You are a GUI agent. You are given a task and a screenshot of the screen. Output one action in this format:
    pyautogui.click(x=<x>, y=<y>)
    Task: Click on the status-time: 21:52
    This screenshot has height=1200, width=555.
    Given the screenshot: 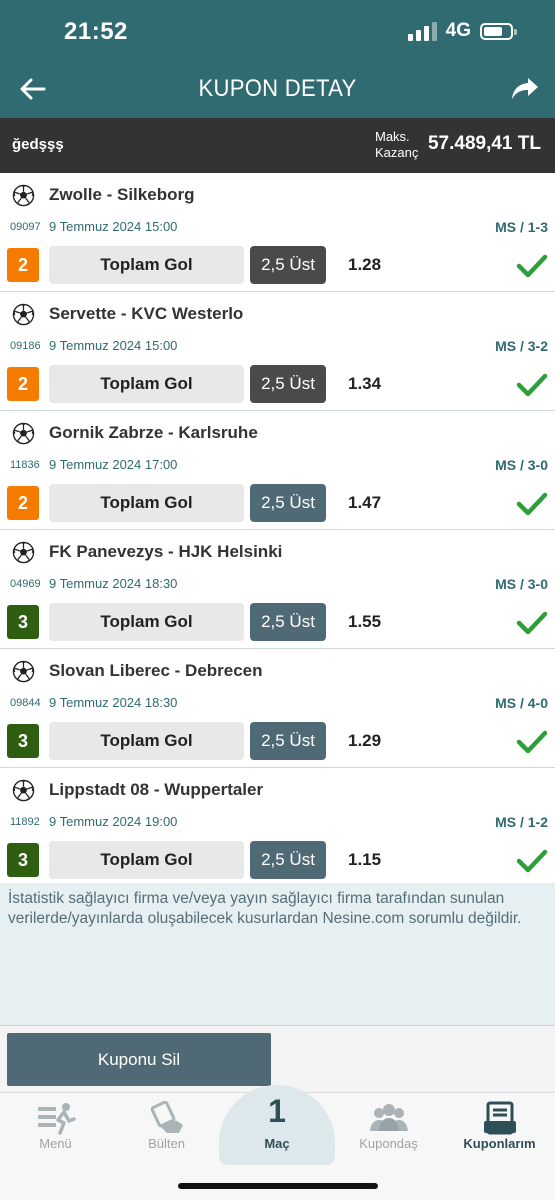 What is the action you would take?
    pyautogui.click(x=96, y=31)
    